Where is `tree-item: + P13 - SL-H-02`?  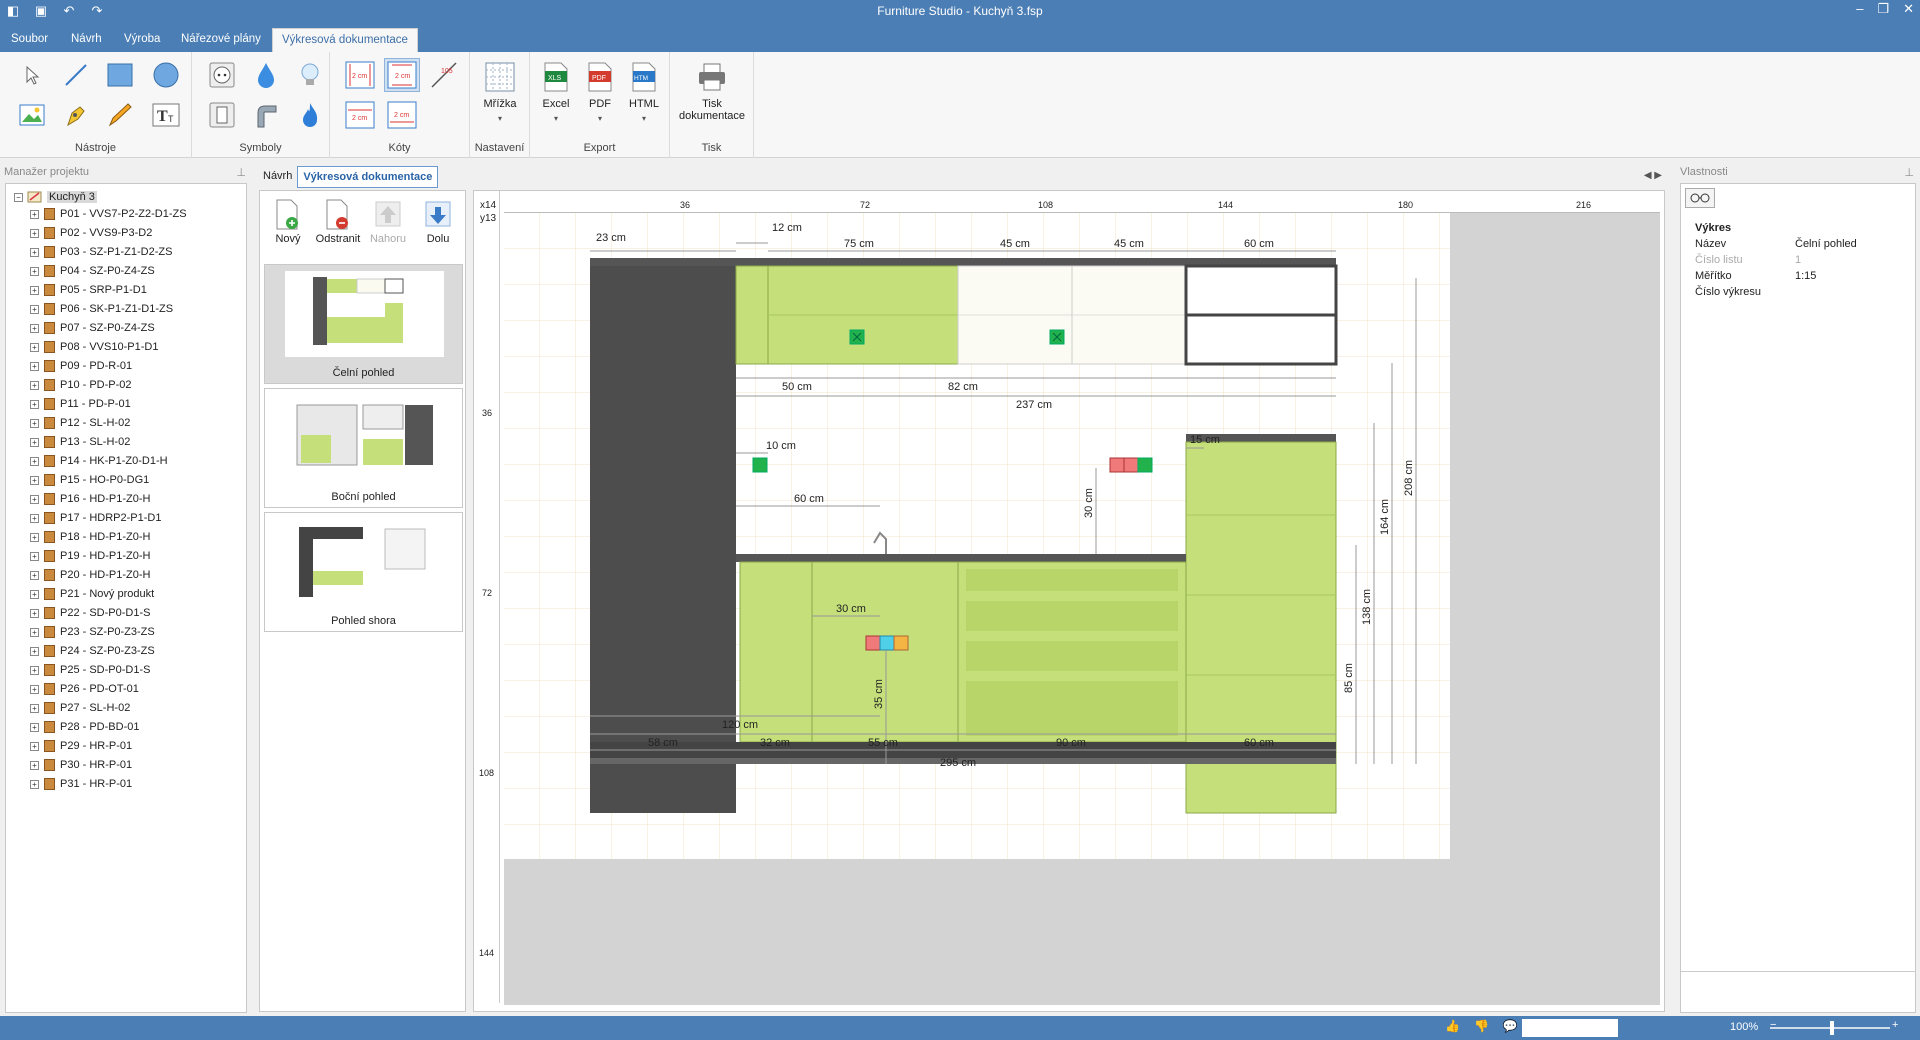 tree-item: + P13 - SL-H-02 is located at coordinates (80, 442).